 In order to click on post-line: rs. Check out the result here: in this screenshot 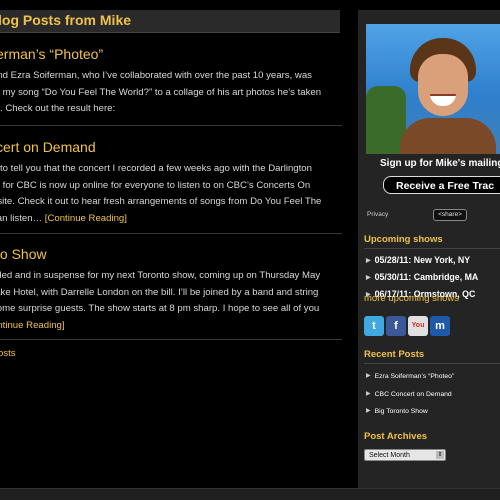, I will do `click(58, 108)`.